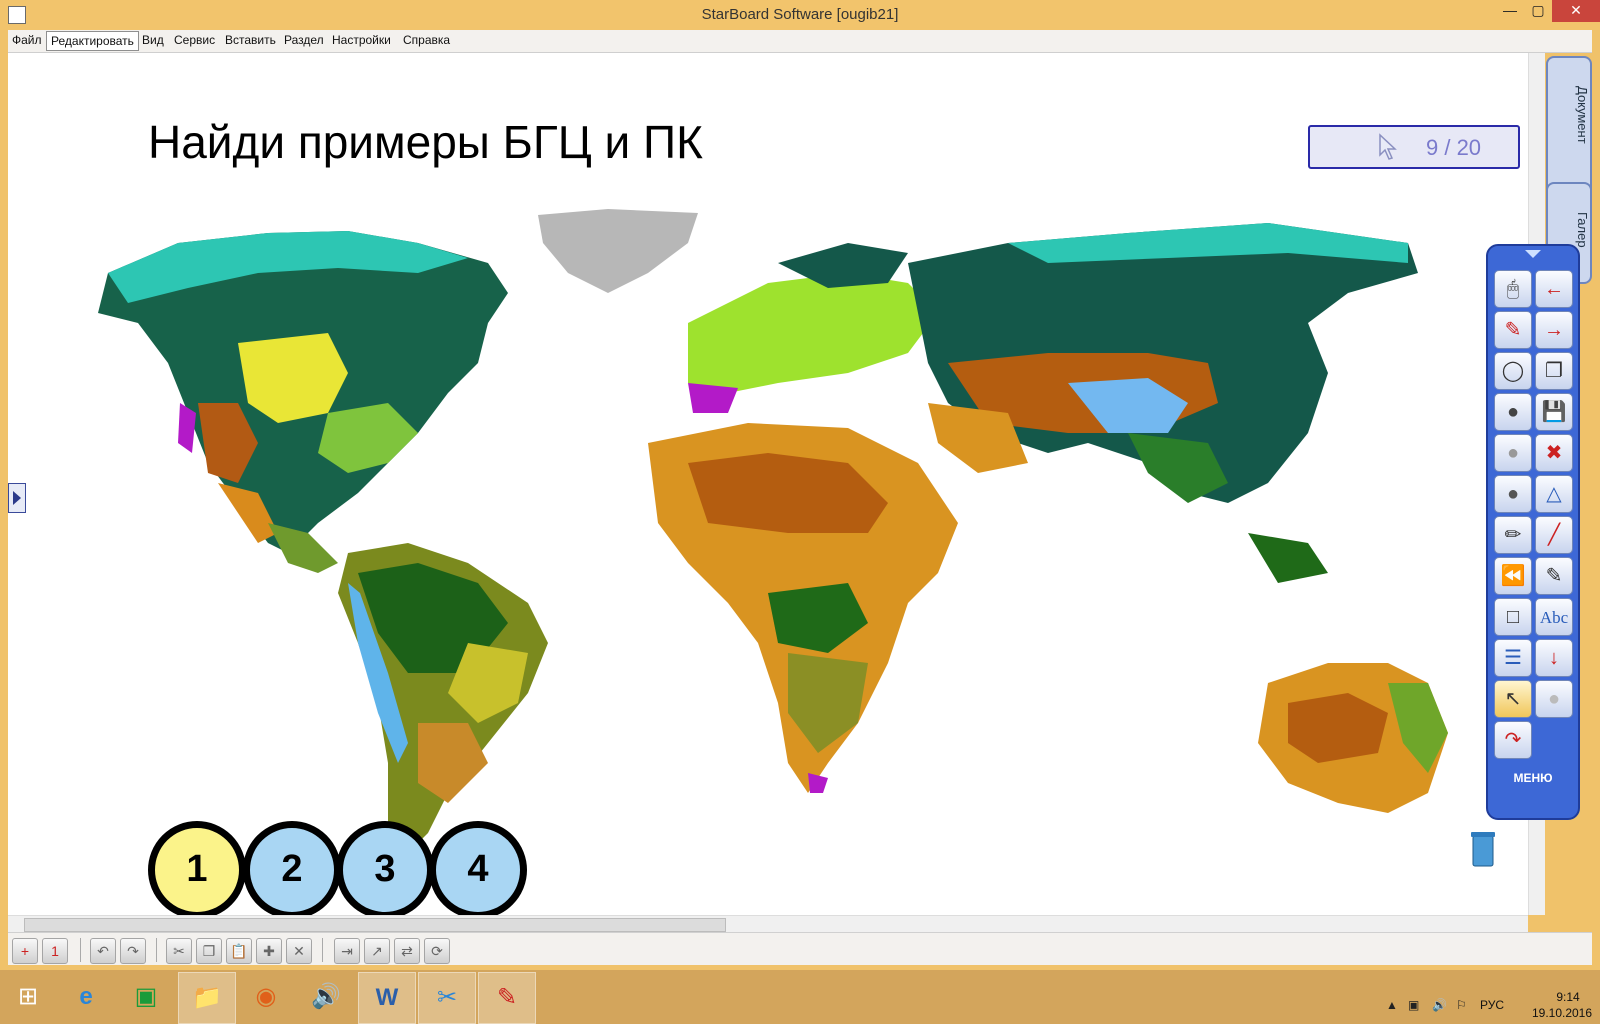  What do you see at coordinates (322, 950) in the screenshot?
I see `toolbar-separator` at bounding box center [322, 950].